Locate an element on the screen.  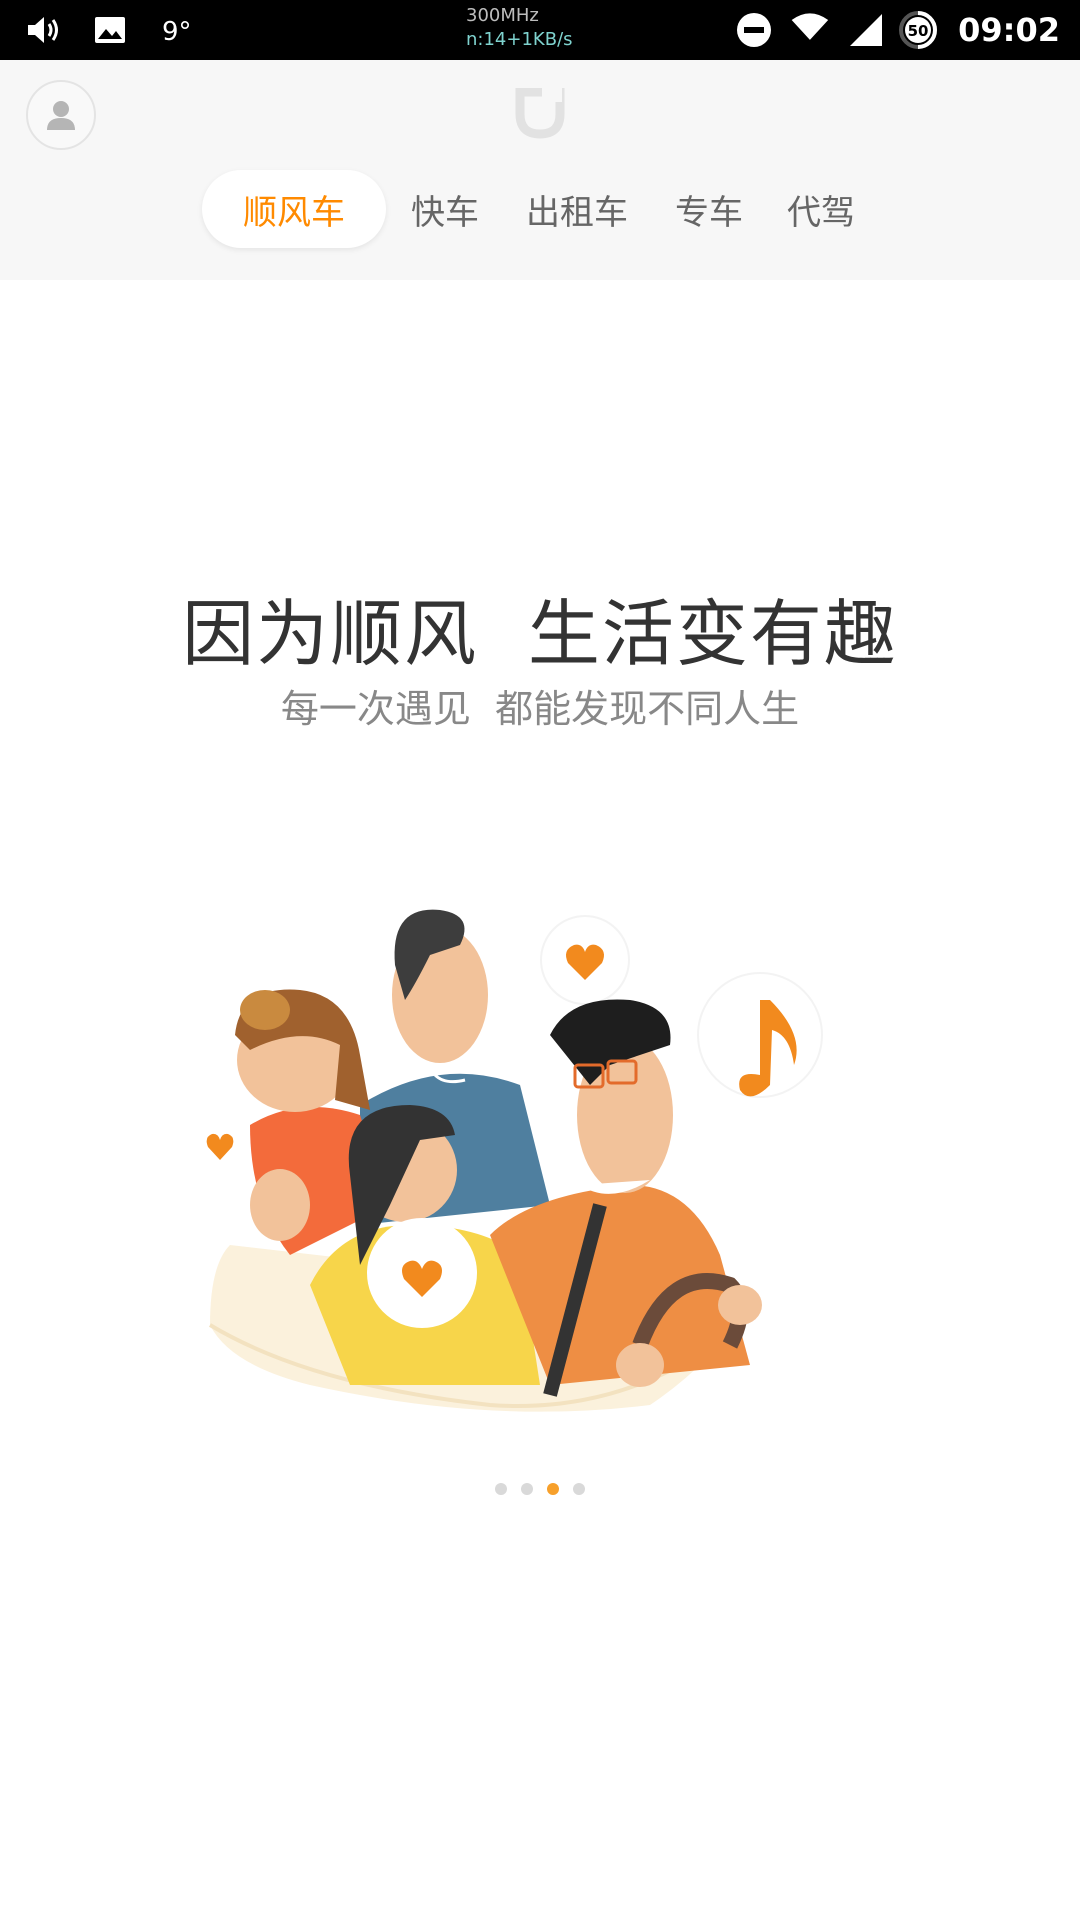
svg-text: 9° is located at coordinates (177, 32).